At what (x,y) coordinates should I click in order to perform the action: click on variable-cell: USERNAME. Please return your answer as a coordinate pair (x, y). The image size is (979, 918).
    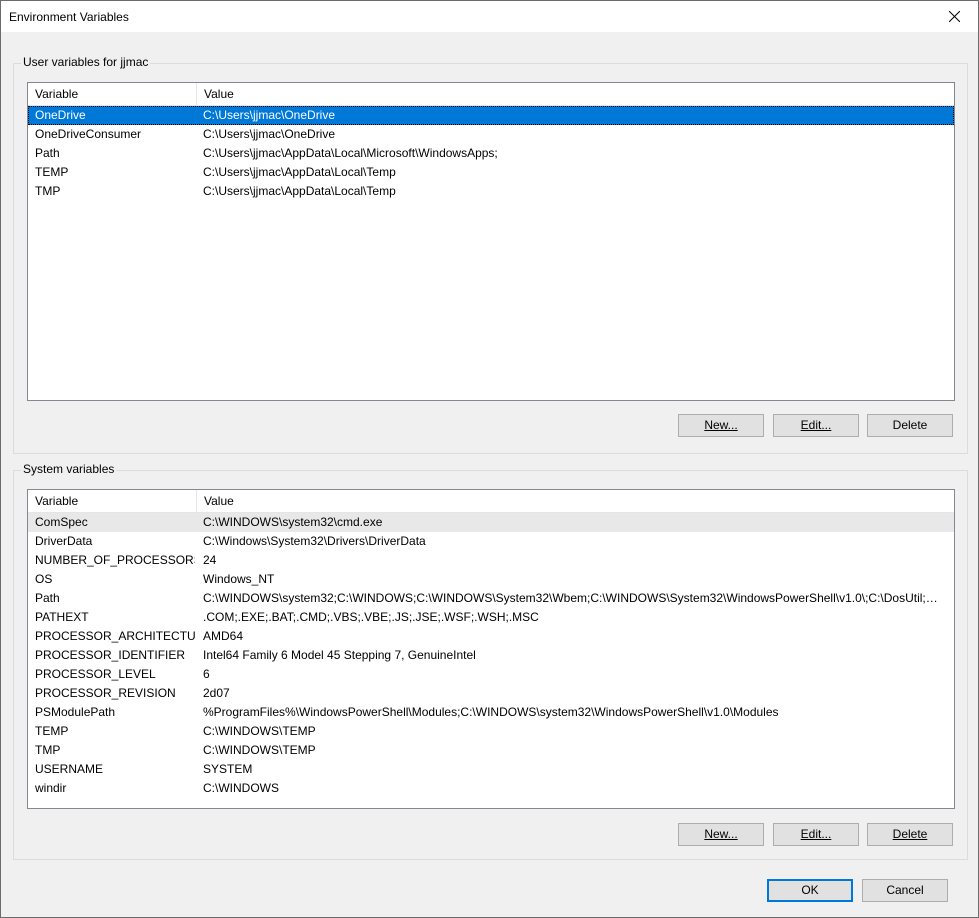
    Looking at the image, I should click on (69, 769).